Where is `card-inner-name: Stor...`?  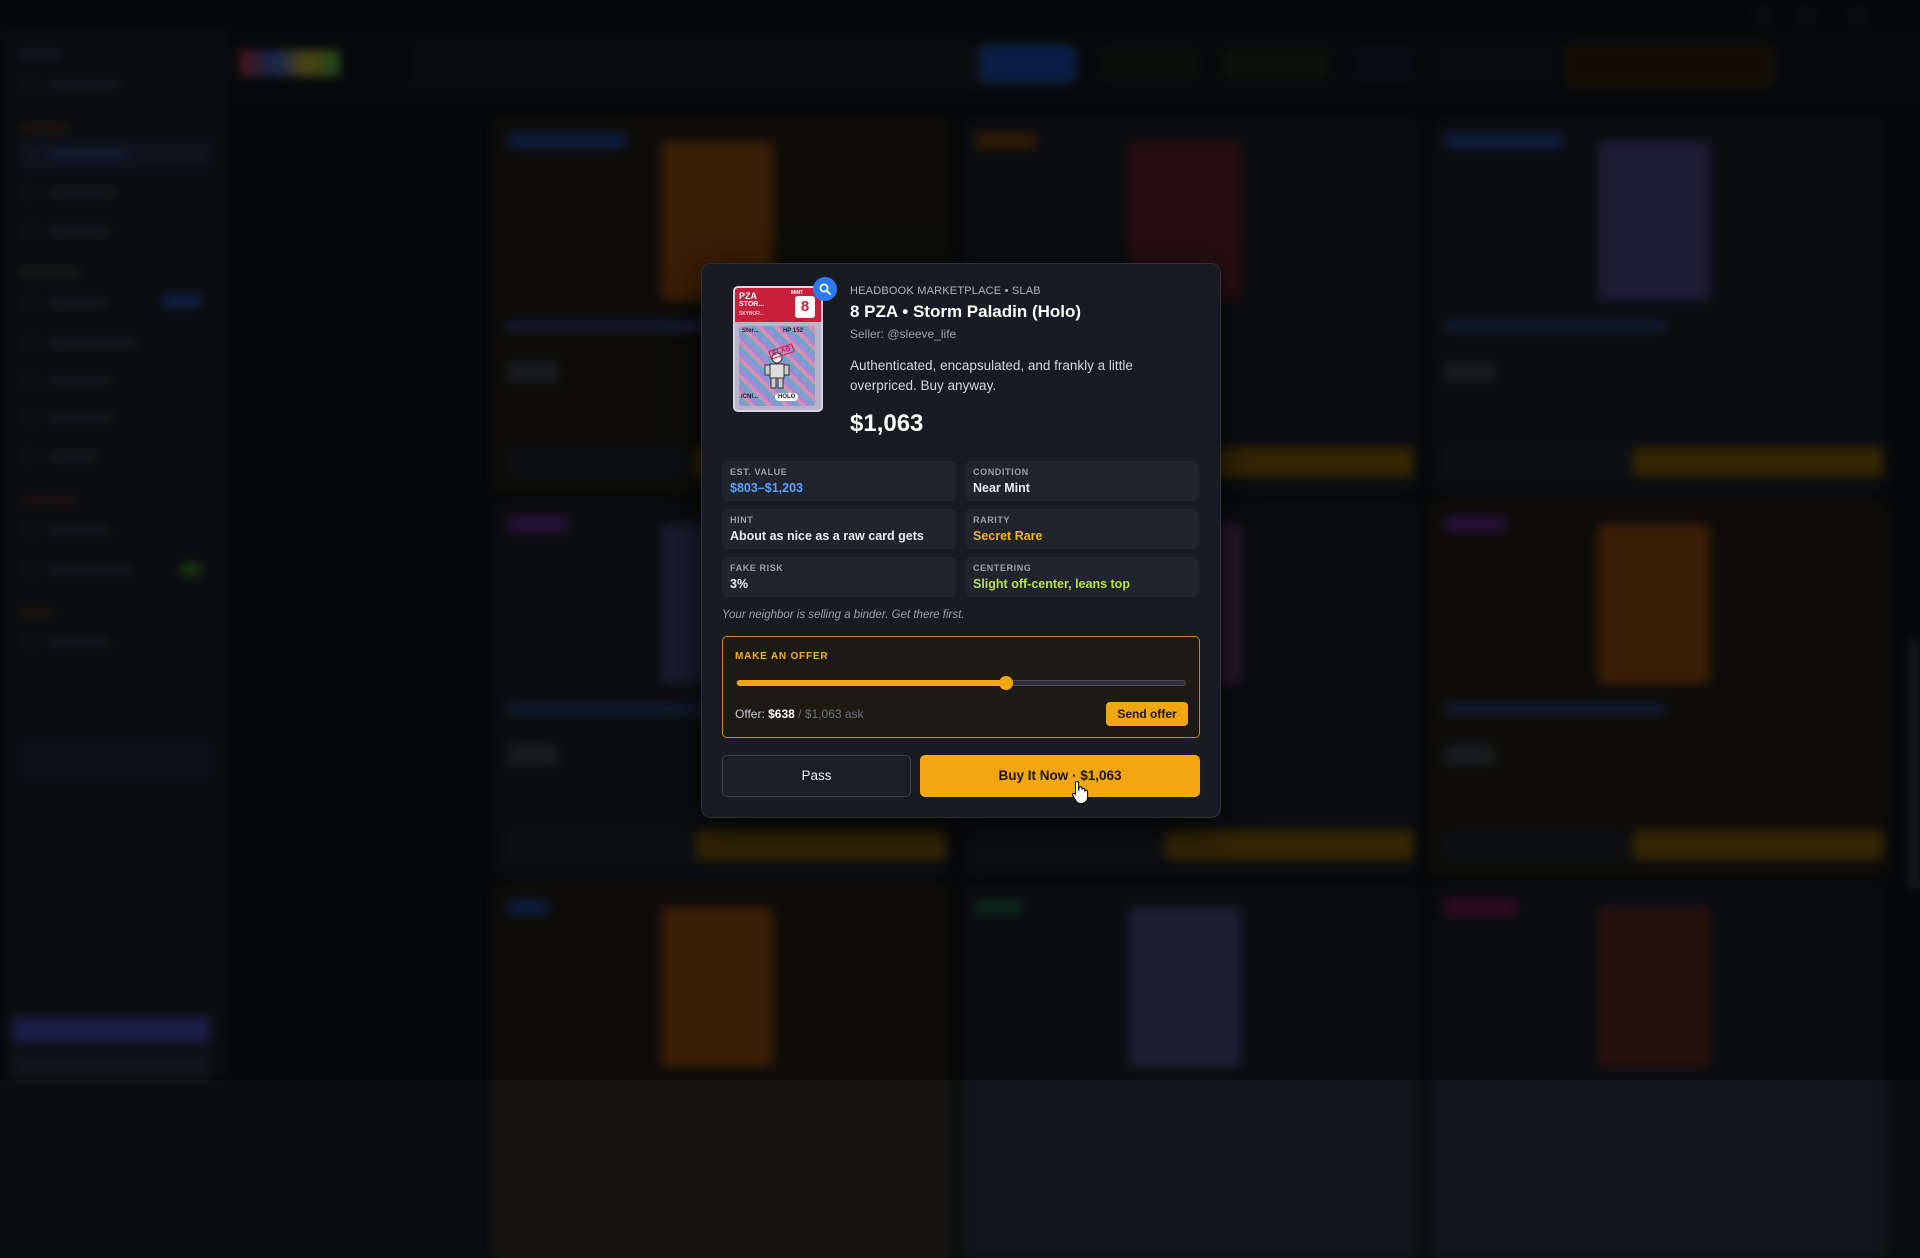 card-inner-name: Stor... is located at coordinates (750, 331).